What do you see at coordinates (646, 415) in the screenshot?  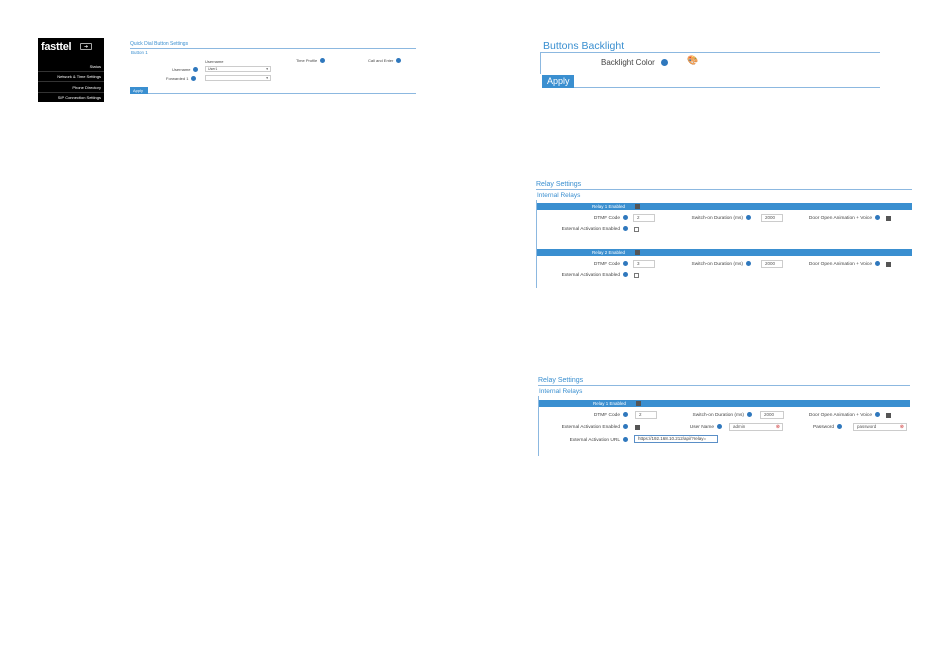 I see `dtmf-input: 2` at bounding box center [646, 415].